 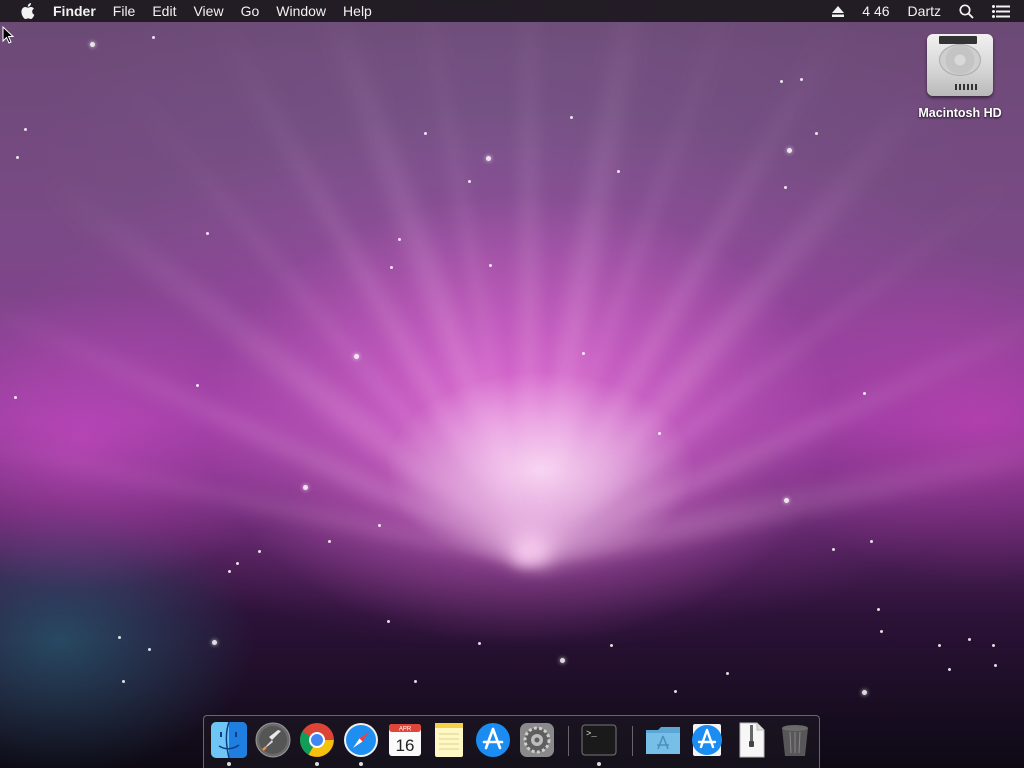 I want to click on calendar-day: 16, so click(x=405, y=745).